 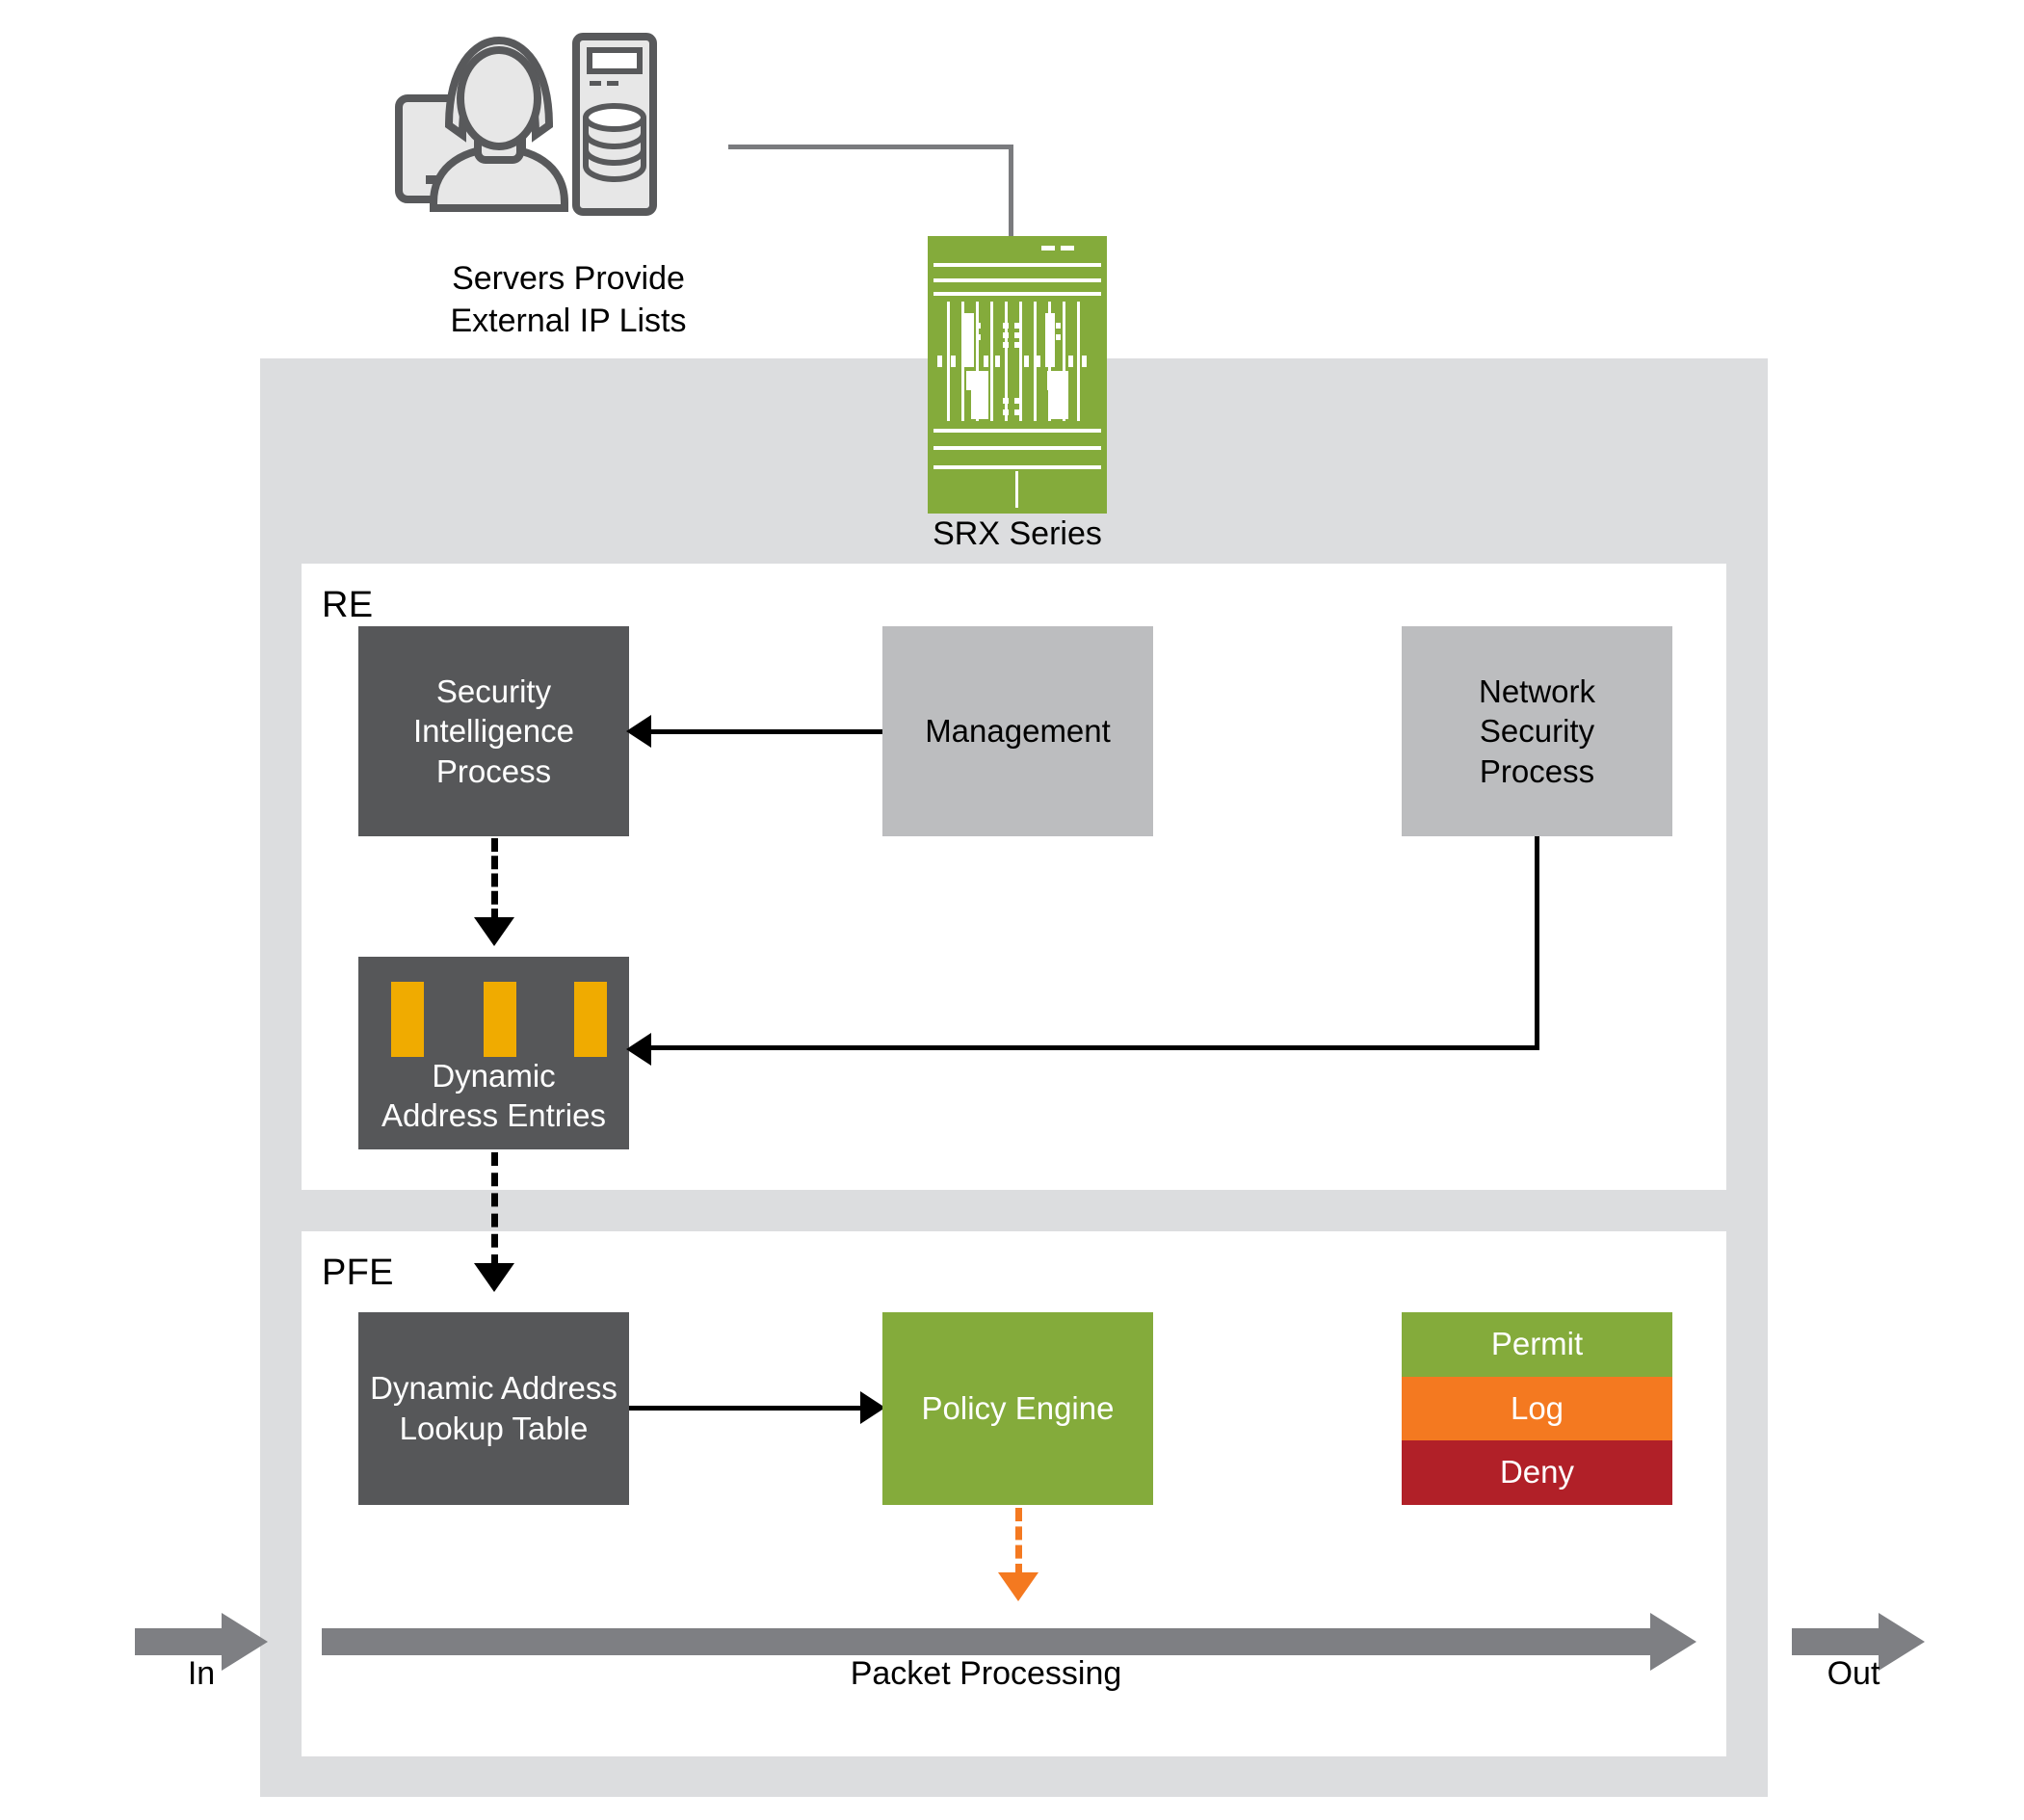 What do you see at coordinates (494, 1210) in the screenshot?
I see `dae-to-dalt-dashed-line` at bounding box center [494, 1210].